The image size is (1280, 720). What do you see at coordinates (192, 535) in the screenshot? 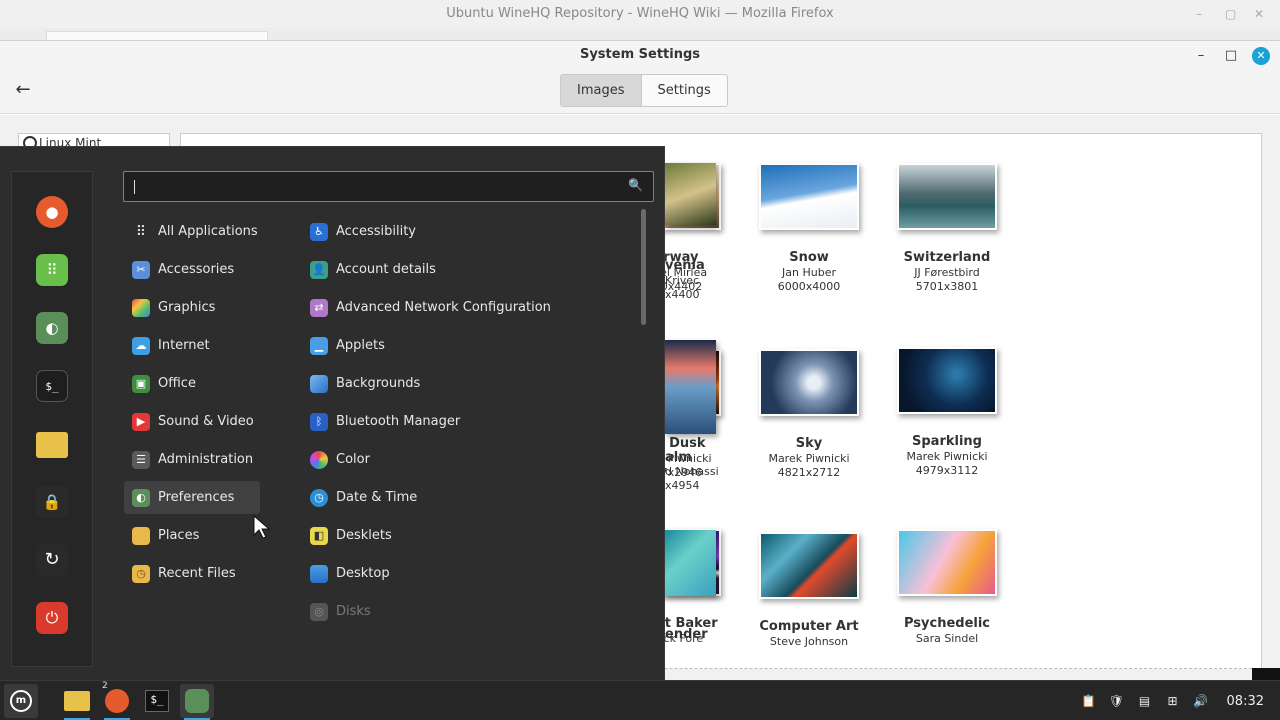
I see `category-places: Places` at bounding box center [192, 535].